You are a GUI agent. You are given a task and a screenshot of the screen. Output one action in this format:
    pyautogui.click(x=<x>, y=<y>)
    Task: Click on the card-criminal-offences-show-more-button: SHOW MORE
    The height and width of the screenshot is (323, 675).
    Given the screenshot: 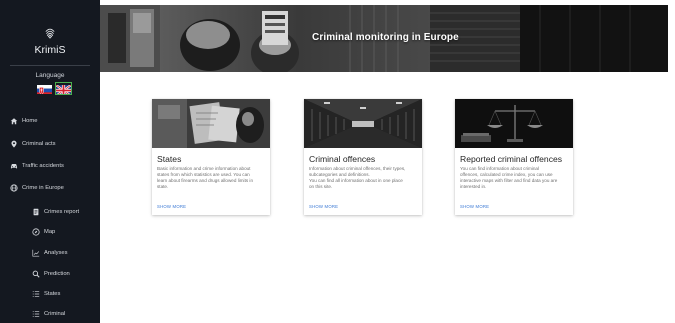 What is the action you would take?
    pyautogui.click(x=323, y=206)
    